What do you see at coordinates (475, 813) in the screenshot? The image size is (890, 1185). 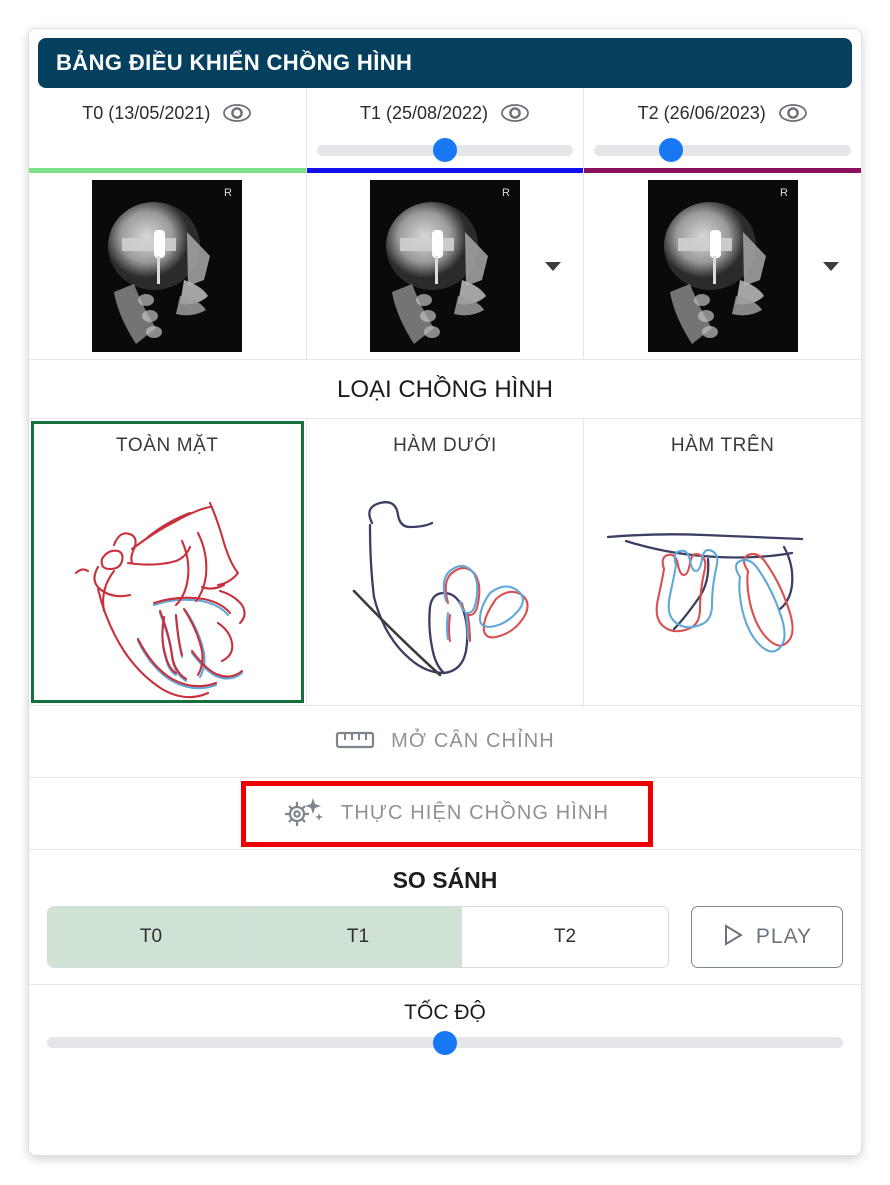 I see `run-superimposition-label: THỰC HIỆN CHỒNG HÌNH` at bounding box center [475, 813].